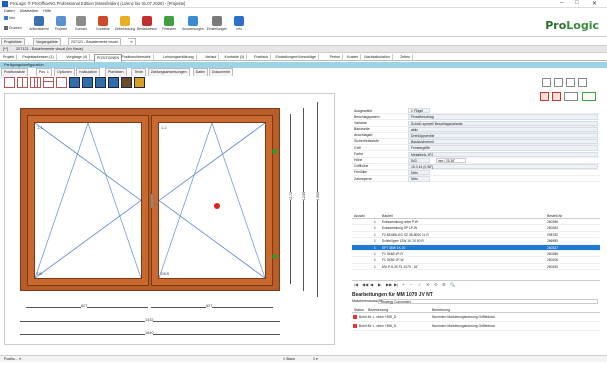  What do you see at coordinates (139, 82) in the screenshot?
I see `shape-yellow-icon` at bounding box center [139, 82].